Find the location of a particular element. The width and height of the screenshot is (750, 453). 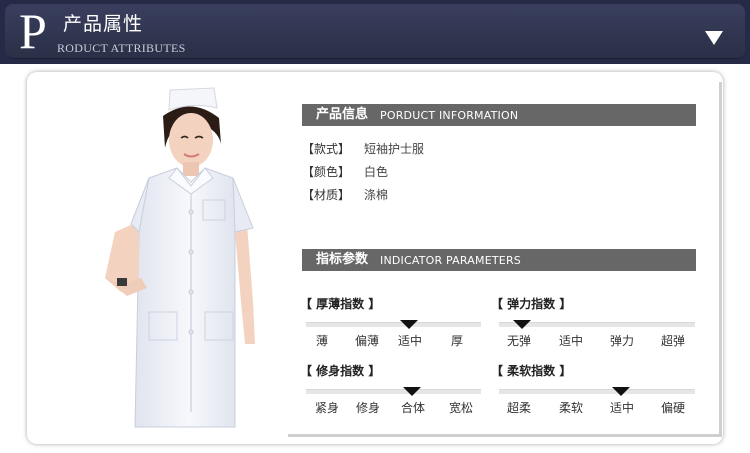

info-label: 【款式】 is located at coordinates (326, 149).